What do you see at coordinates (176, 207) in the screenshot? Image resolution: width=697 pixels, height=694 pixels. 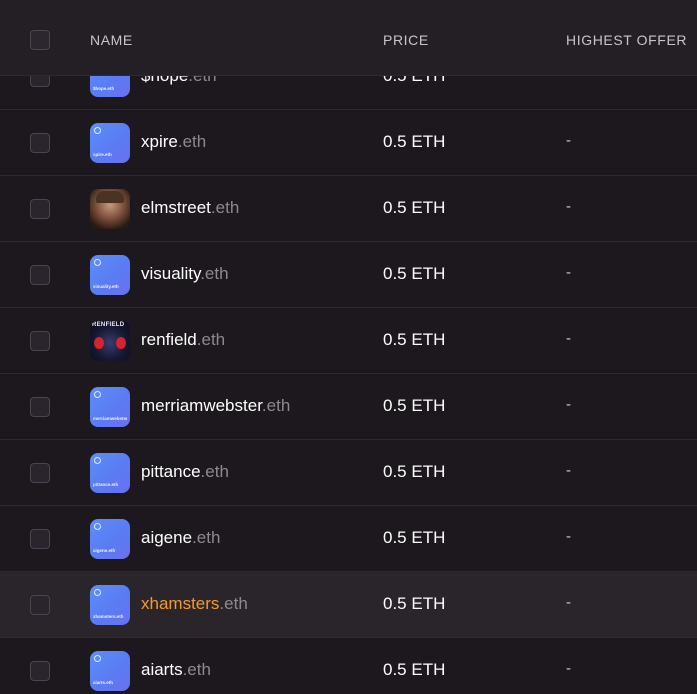 I see `domain-label: elmstreet` at bounding box center [176, 207].